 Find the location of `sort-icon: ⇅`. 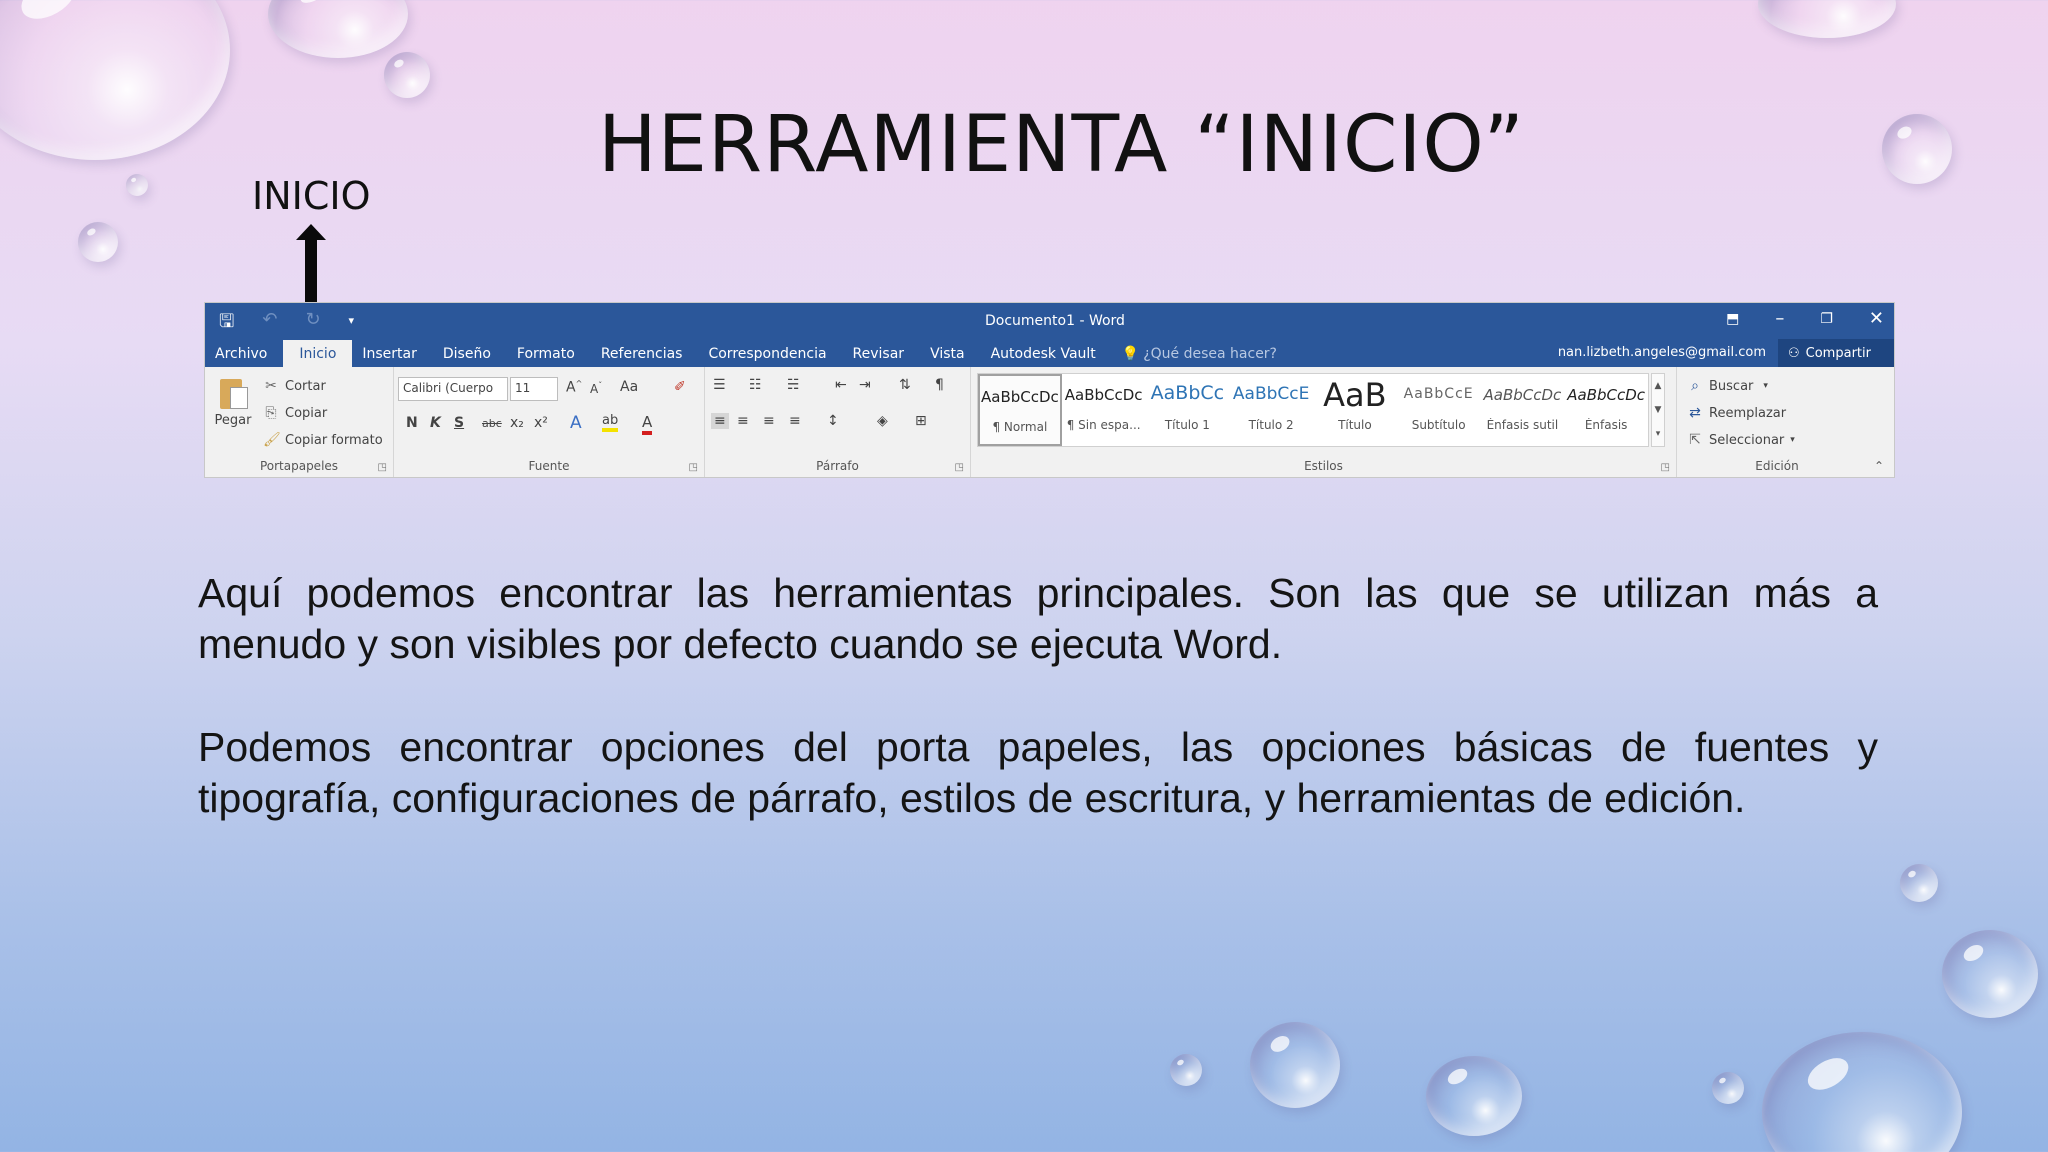

sort-icon: ⇅ is located at coordinates (905, 385).